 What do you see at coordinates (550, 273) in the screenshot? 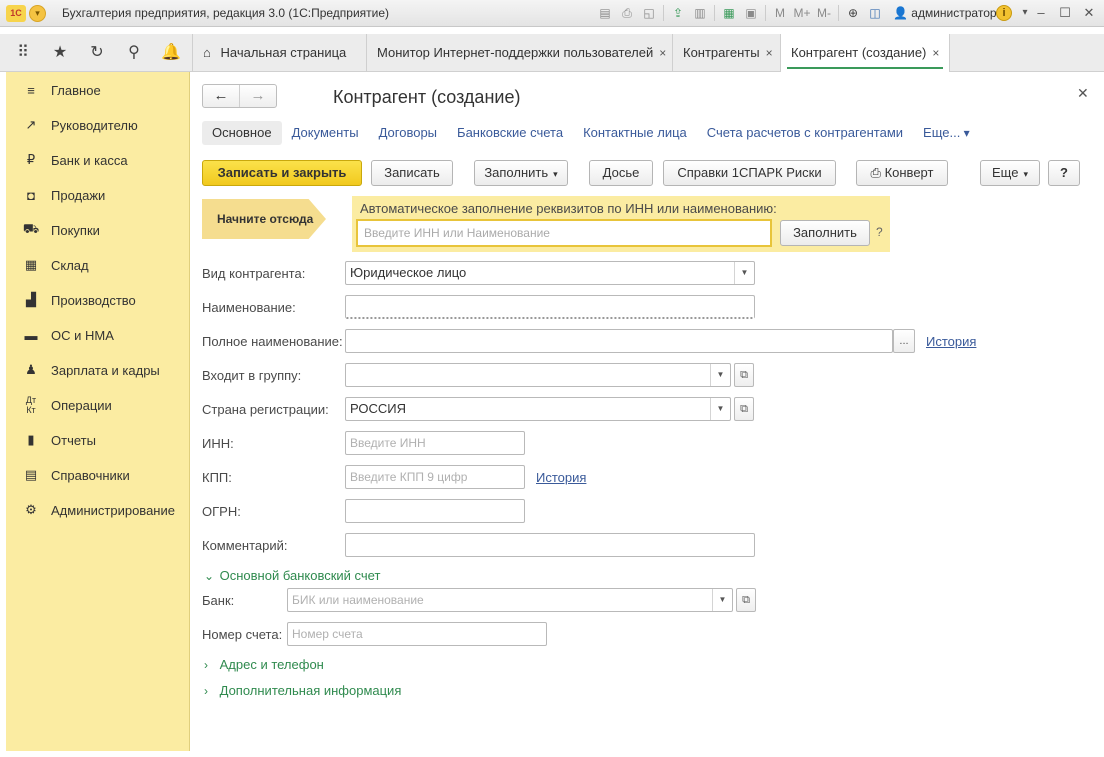
I see `kind-select: Юридическое лицо ▼` at bounding box center [550, 273].